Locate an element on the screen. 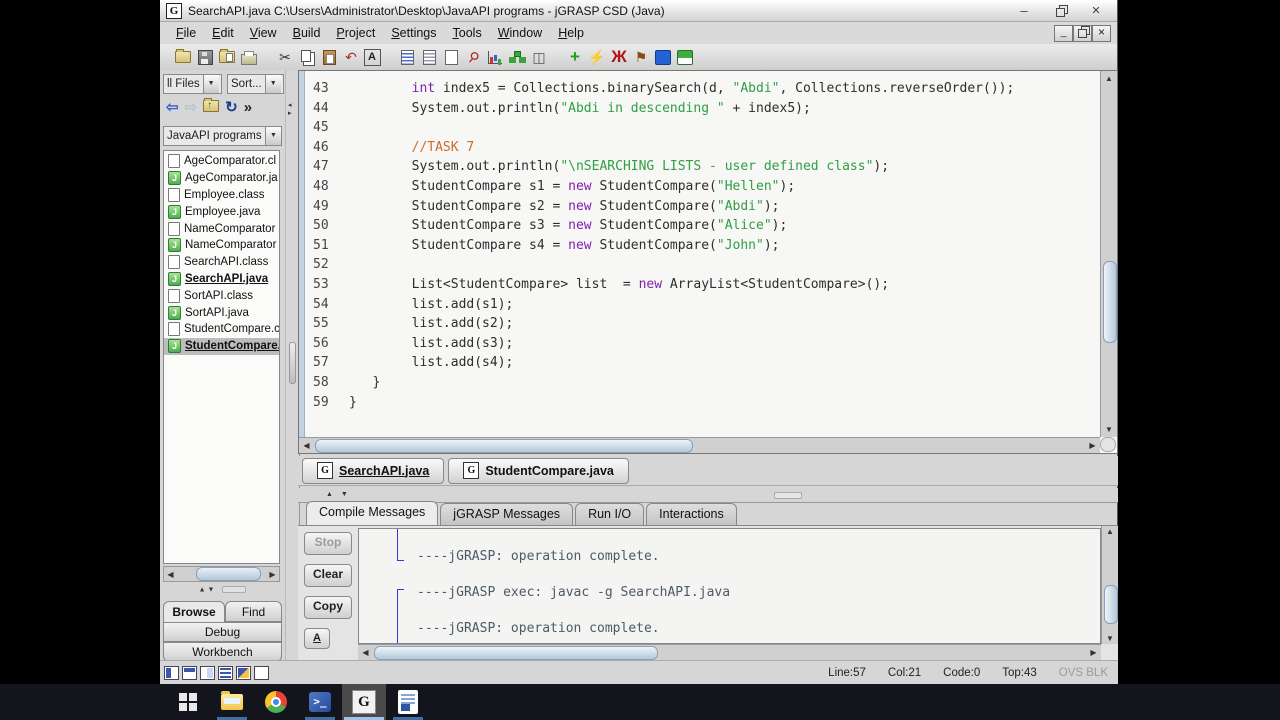 The image size is (1280, 720). applet-viewer-icon: ⚑ is located at coordinates (641, 57).